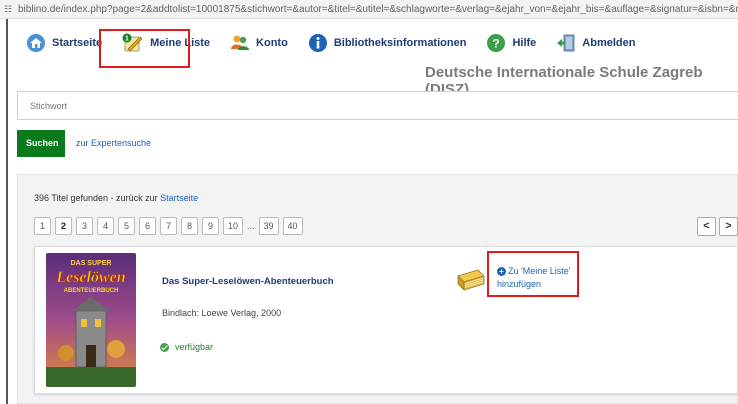  Describe the element at coordinates (189, 226) in the screenshot. I see `page-button: 8` at that location.